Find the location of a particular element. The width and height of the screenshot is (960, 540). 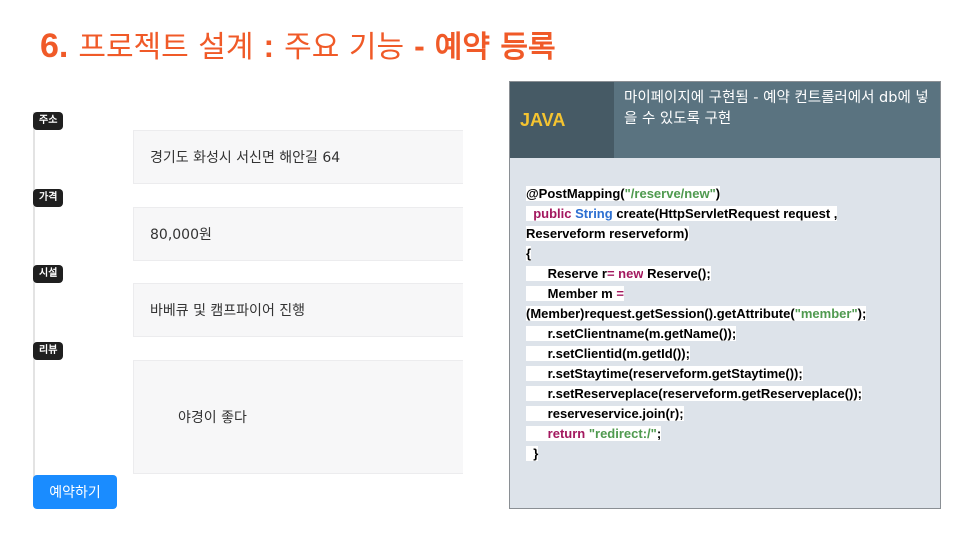

facility-value: 바베큐 및 캠프파이어 진행 is located at coordinates (228, 311).